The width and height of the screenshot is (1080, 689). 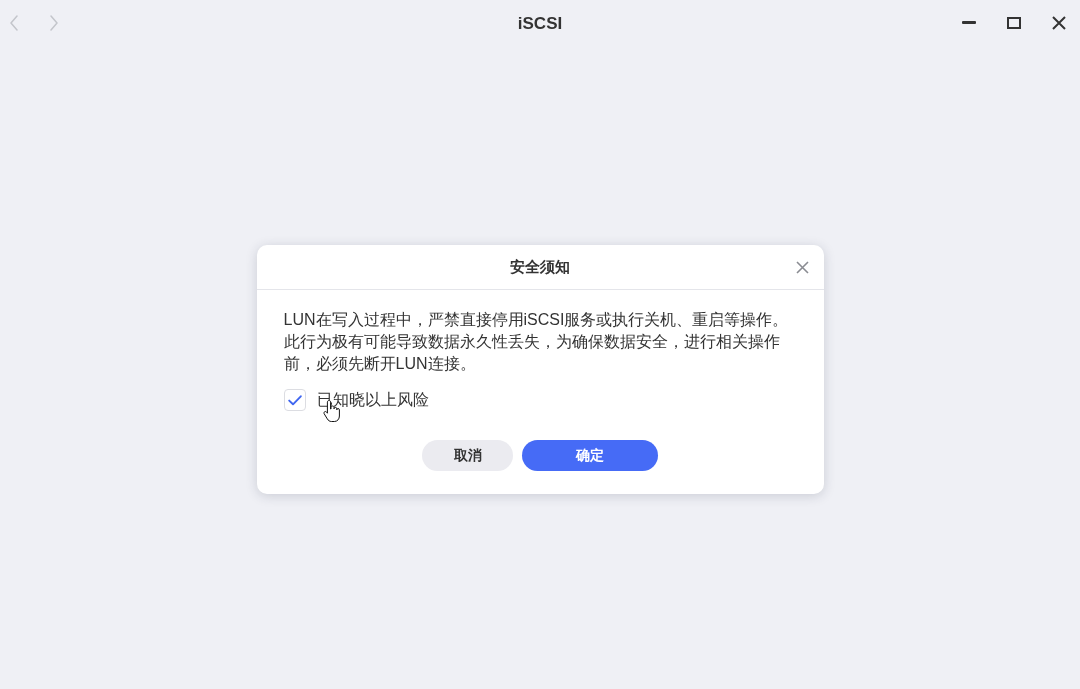 I want to click on checkmark-icon, so click(x=294, y=400).